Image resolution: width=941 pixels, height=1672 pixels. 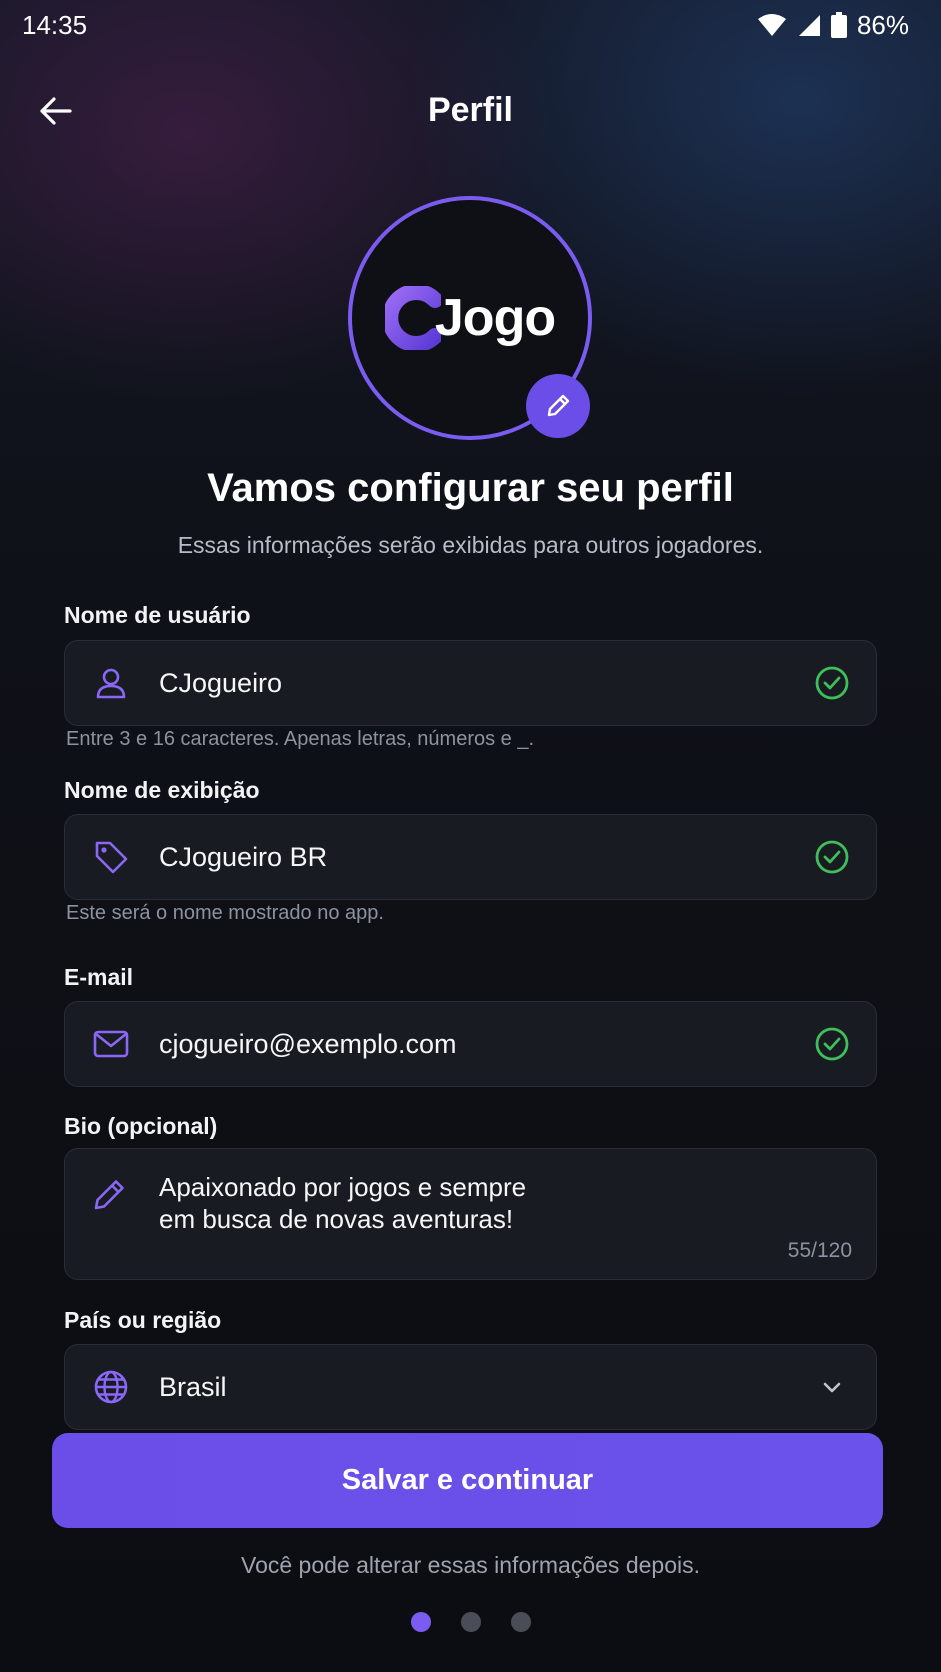 I want to click on display-name-field: CJogueiro BR, so click(x=470, y=857).